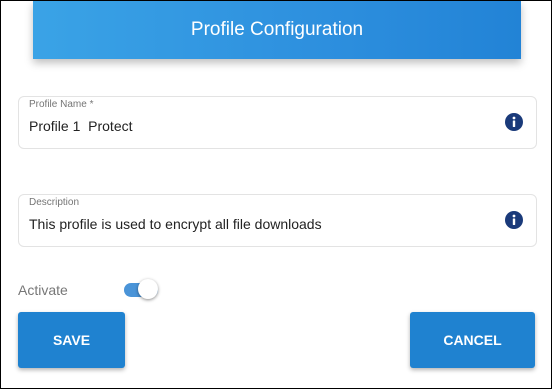 The width and height of the screenshot is (552, 389). Describe the element at coordinates (61, 104) in the screenshot. I see `profile-name-label: Profile Name *` at that location.